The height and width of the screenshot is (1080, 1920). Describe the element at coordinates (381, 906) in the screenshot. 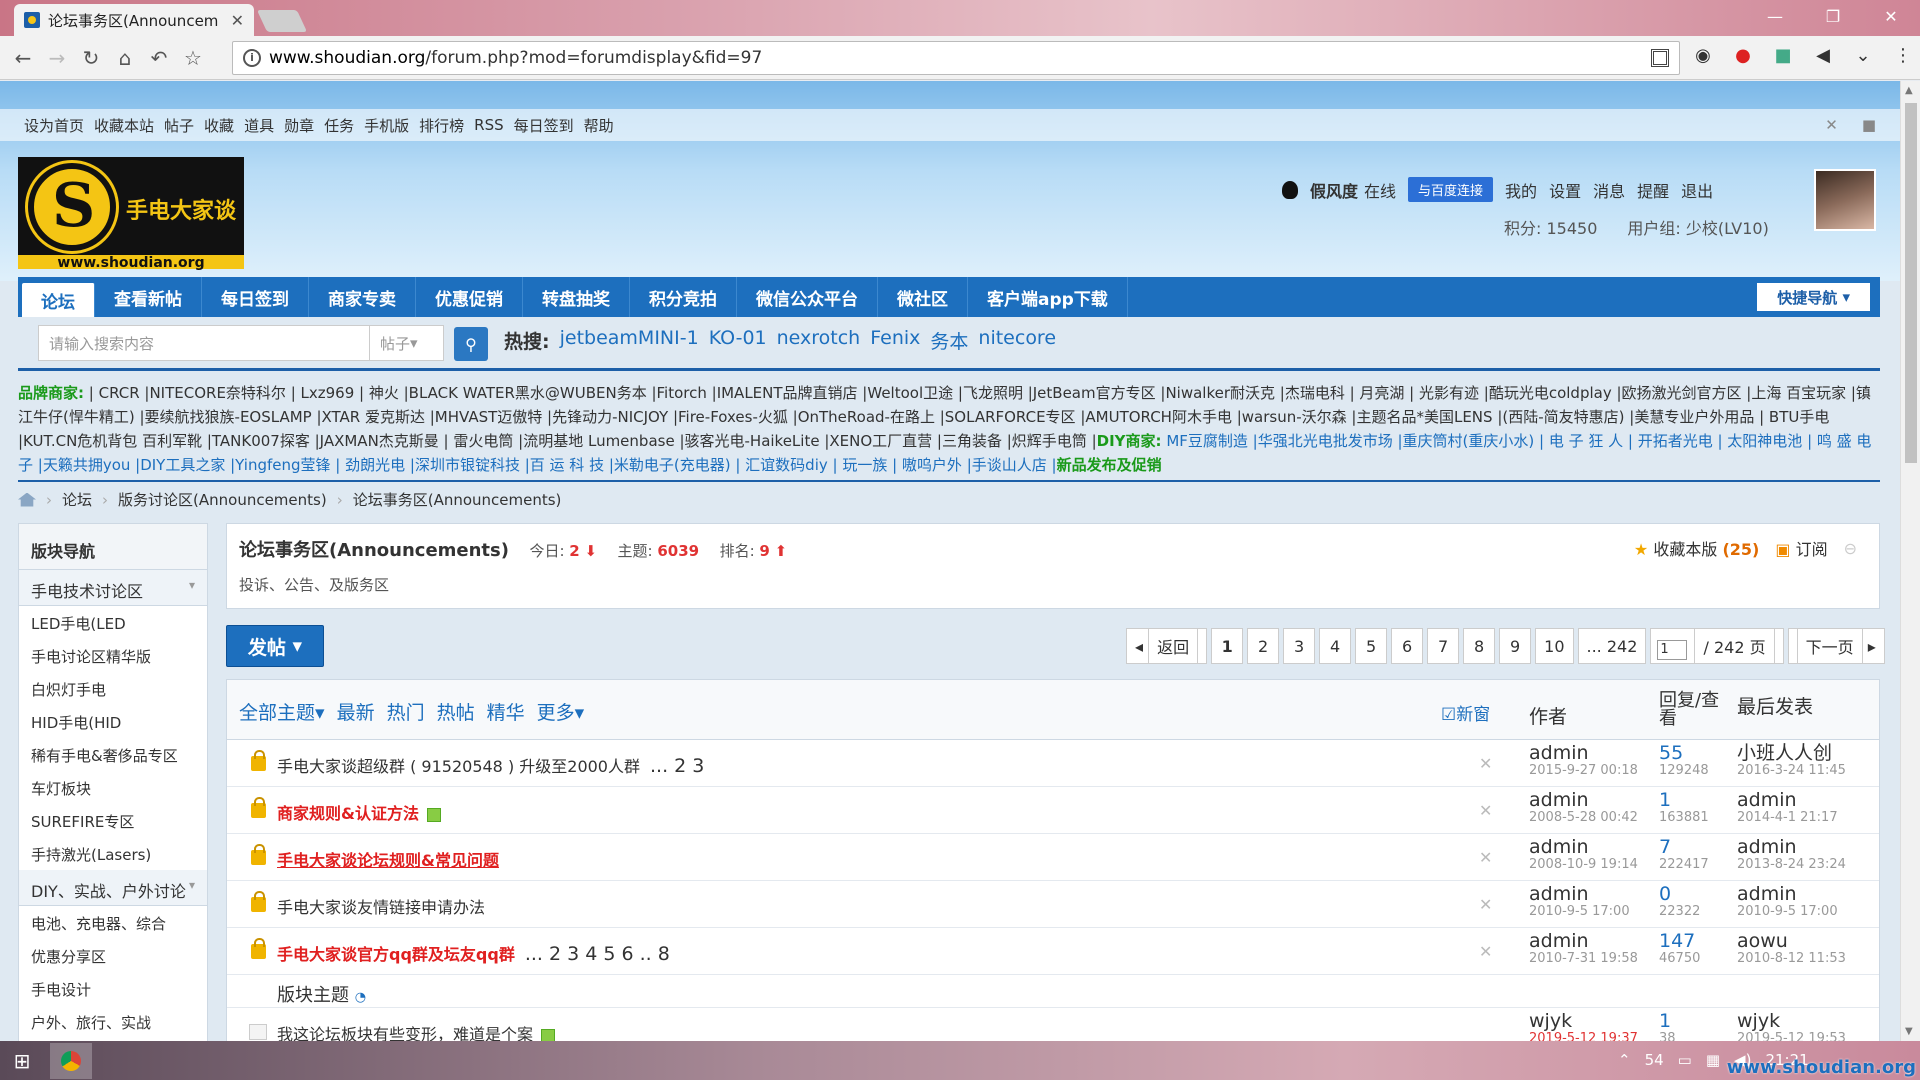

I see `thread-title: 手电大家谈友情链接申请办法` at that location.